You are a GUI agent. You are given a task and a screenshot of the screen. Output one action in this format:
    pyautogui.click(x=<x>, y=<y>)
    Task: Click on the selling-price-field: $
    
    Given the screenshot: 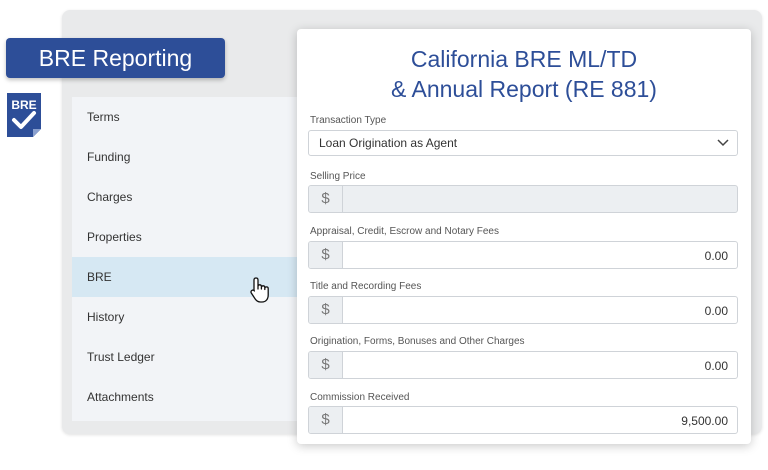 What is the action you would take?
    pyautogui.click(x=523, y=199)
    